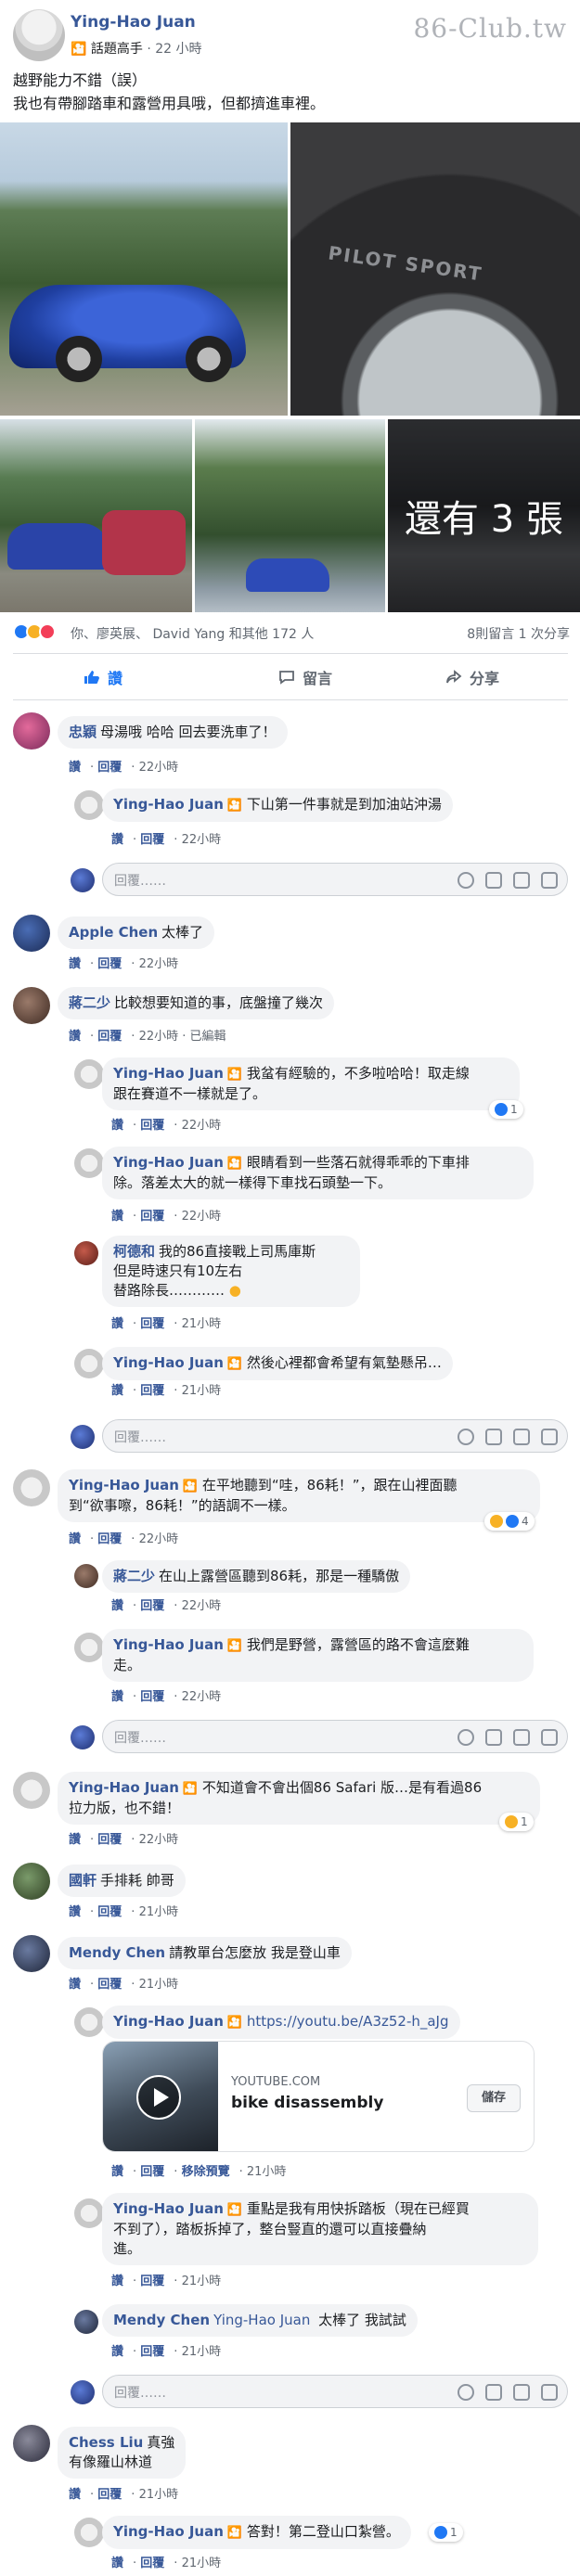  What do you see at coordinates (83, 732) in the screenshot?
I see `commenter-name: 忠穎` at bounding box center [83, 732].